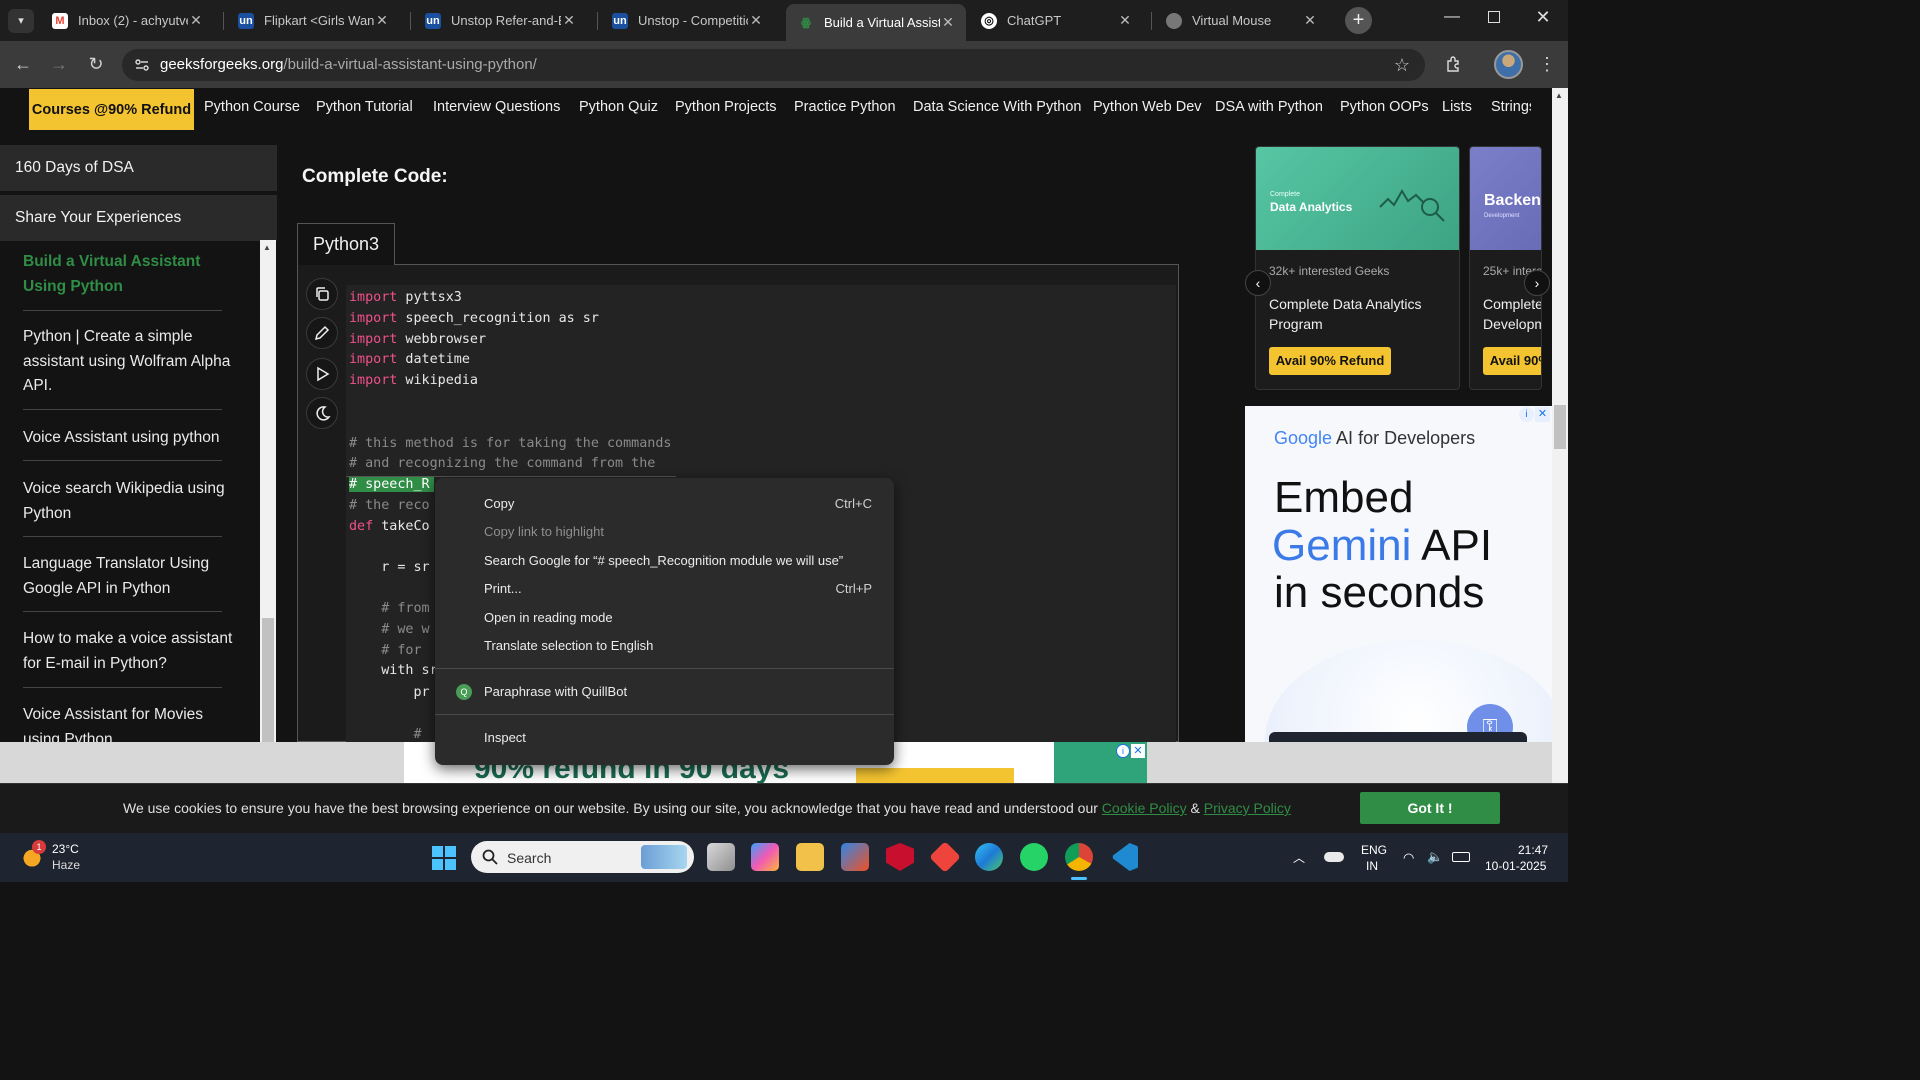 Image resolution: width=1920 pixels, height=1080 pixels. What do you see at coordinates (127, 20) in the screenshot?
I see `tab-1: M Inbox (2) - achyutvee ✕` at bounding box center [127, 20].